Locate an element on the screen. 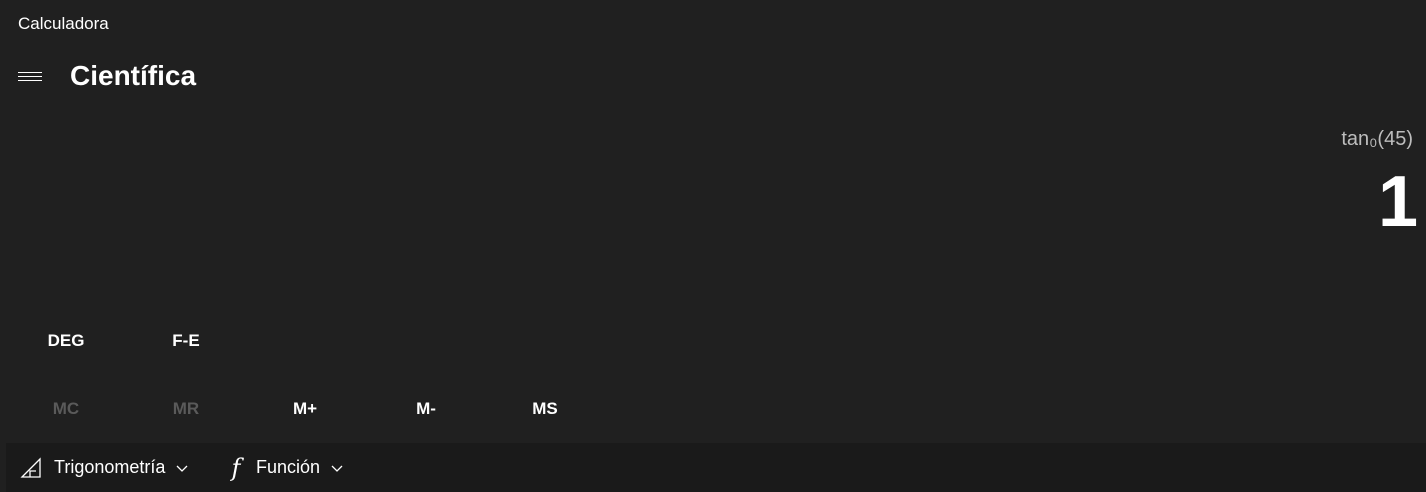 Image resolution: width=1426 pixels, height=492 pixels. angle-unit-button: DEG is located at coordinates (66, 341).